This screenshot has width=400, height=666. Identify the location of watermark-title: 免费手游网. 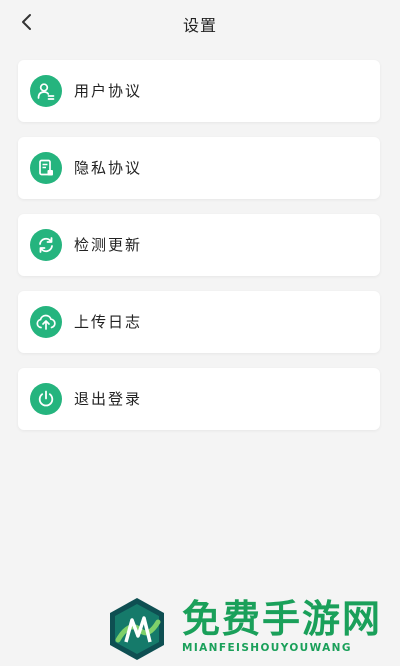
(282, 619).